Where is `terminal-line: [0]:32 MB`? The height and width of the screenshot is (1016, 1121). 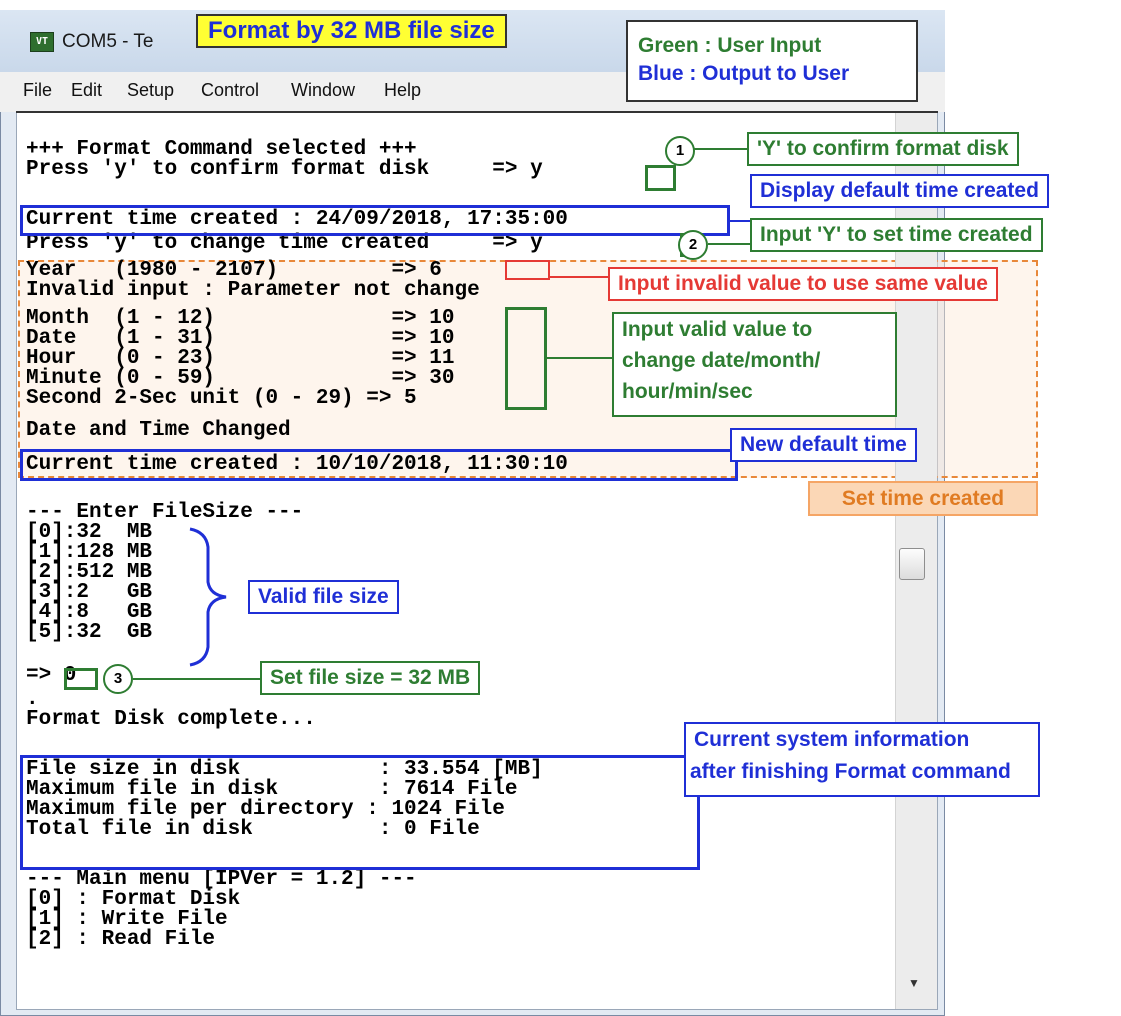
terminal-line: [0]:32 MB is located at coordinates (89, 532).